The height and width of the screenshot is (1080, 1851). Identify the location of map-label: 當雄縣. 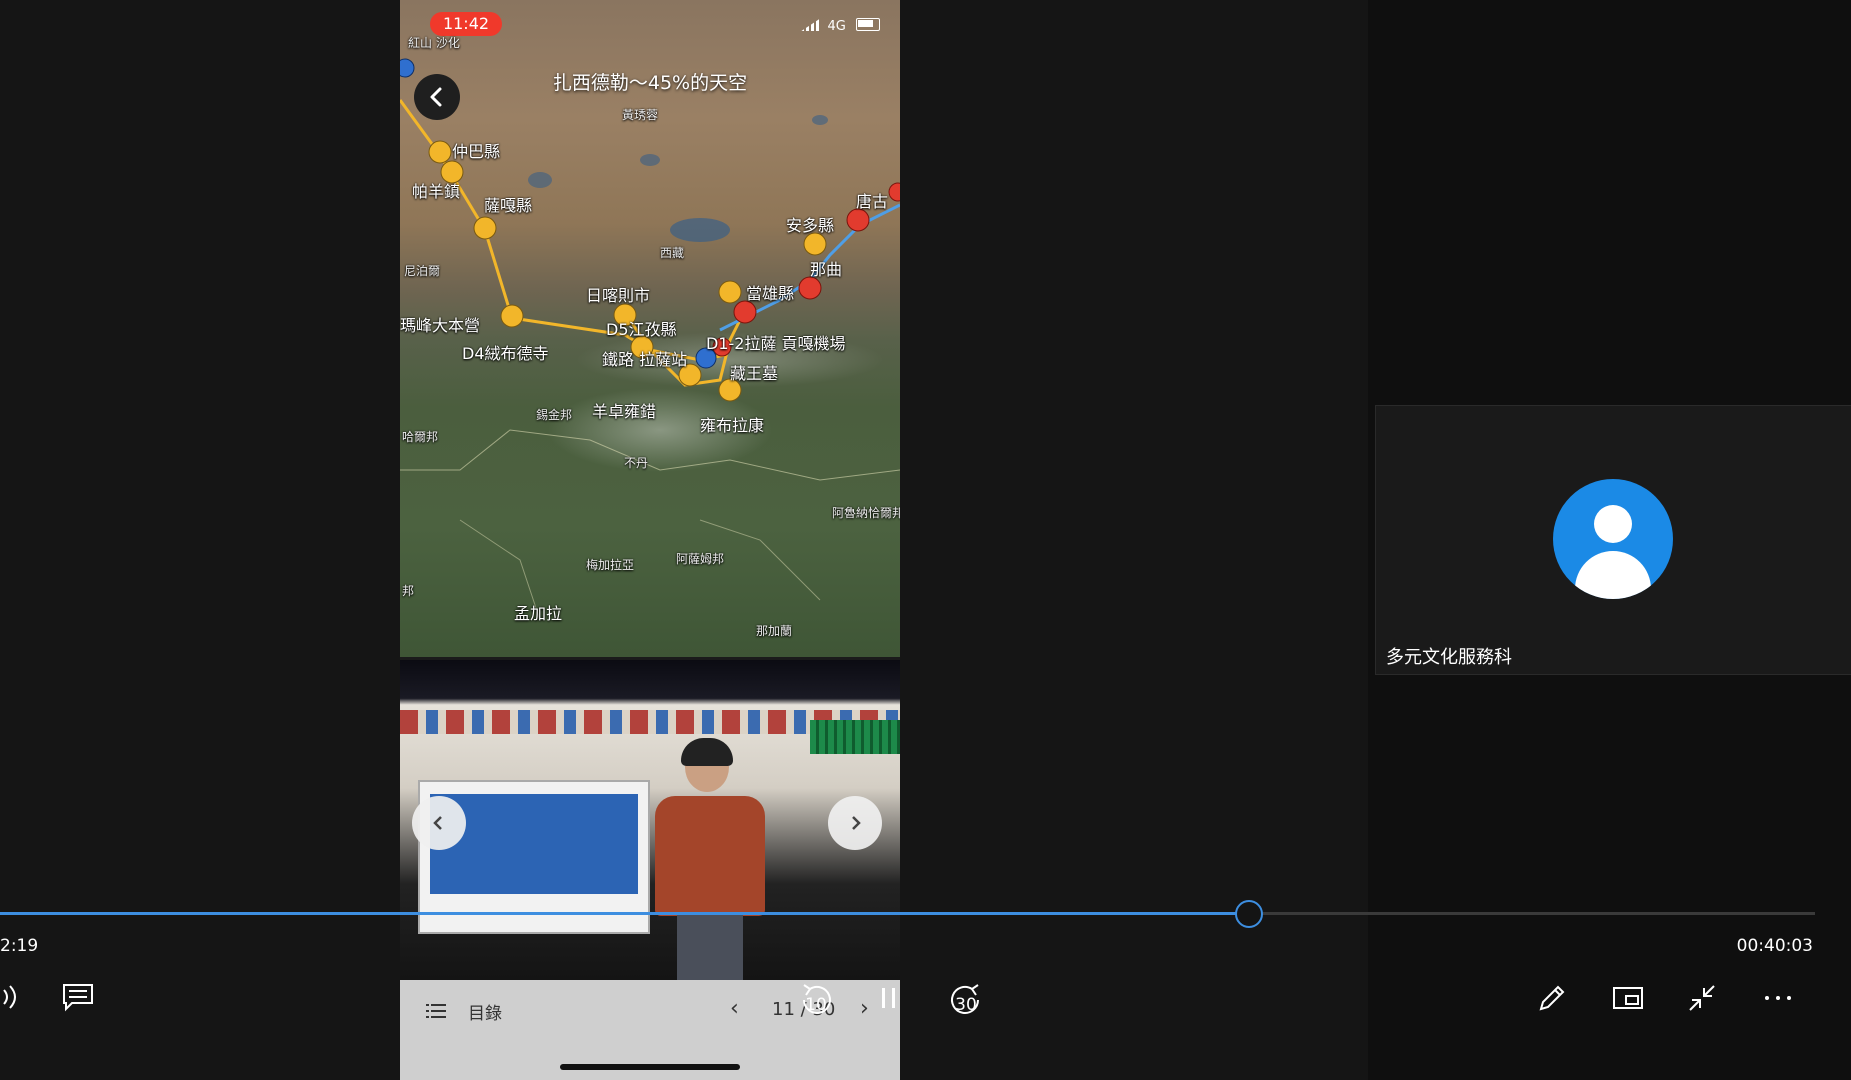
(770, 293).